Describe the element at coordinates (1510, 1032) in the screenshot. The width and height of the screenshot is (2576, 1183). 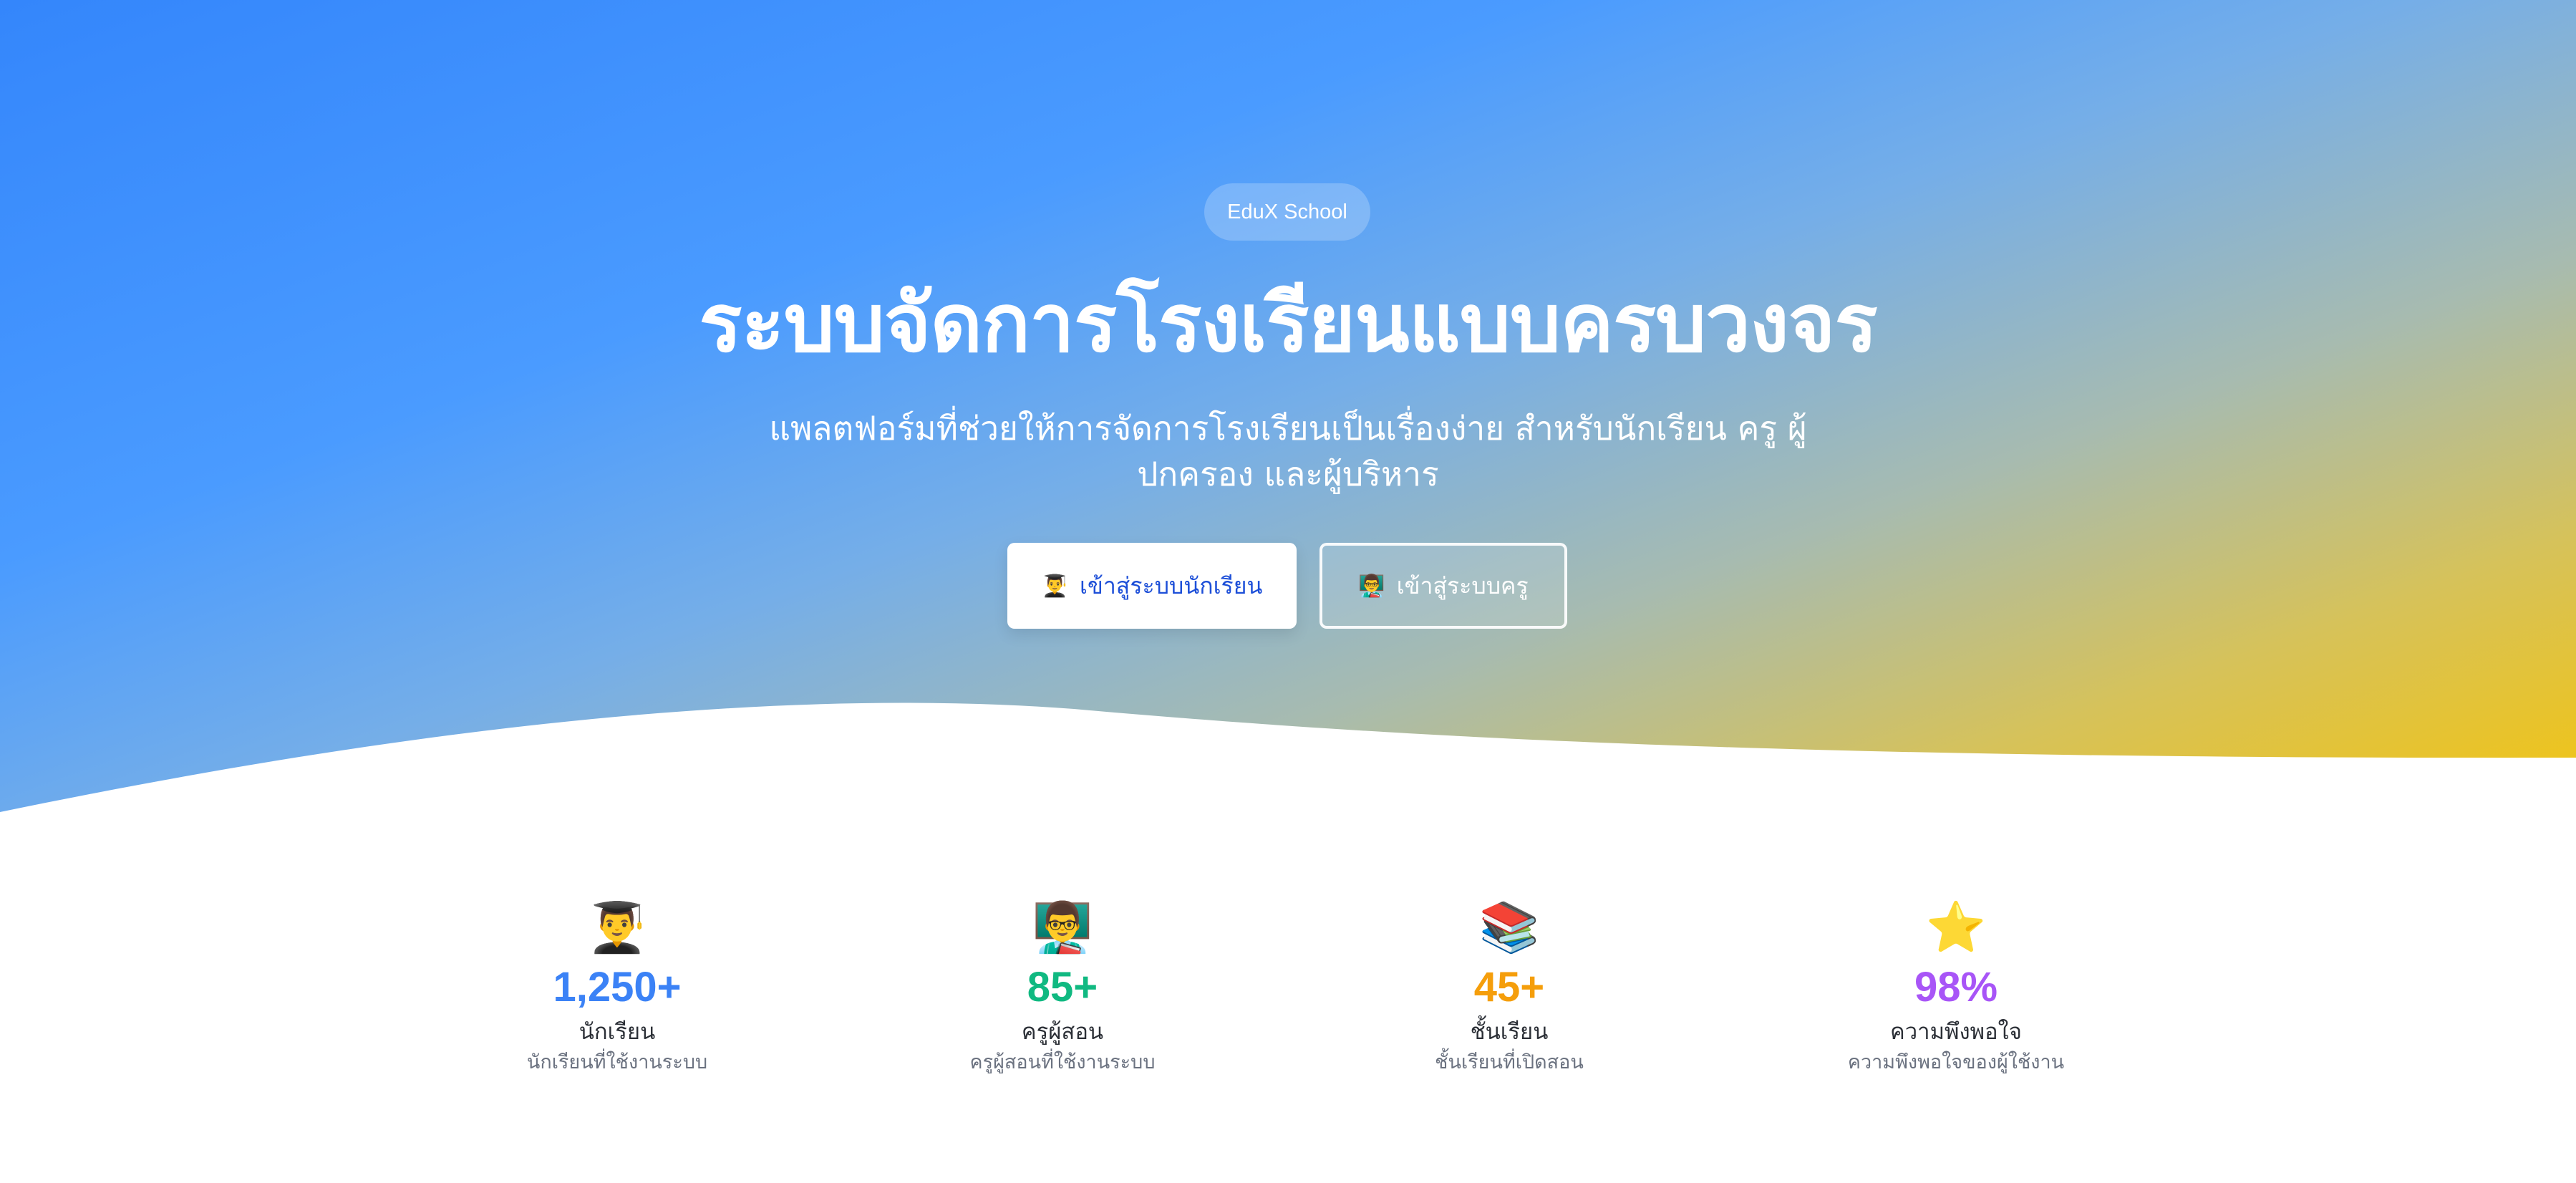
I see `stat-label: ชั้นเรียน` at that location.